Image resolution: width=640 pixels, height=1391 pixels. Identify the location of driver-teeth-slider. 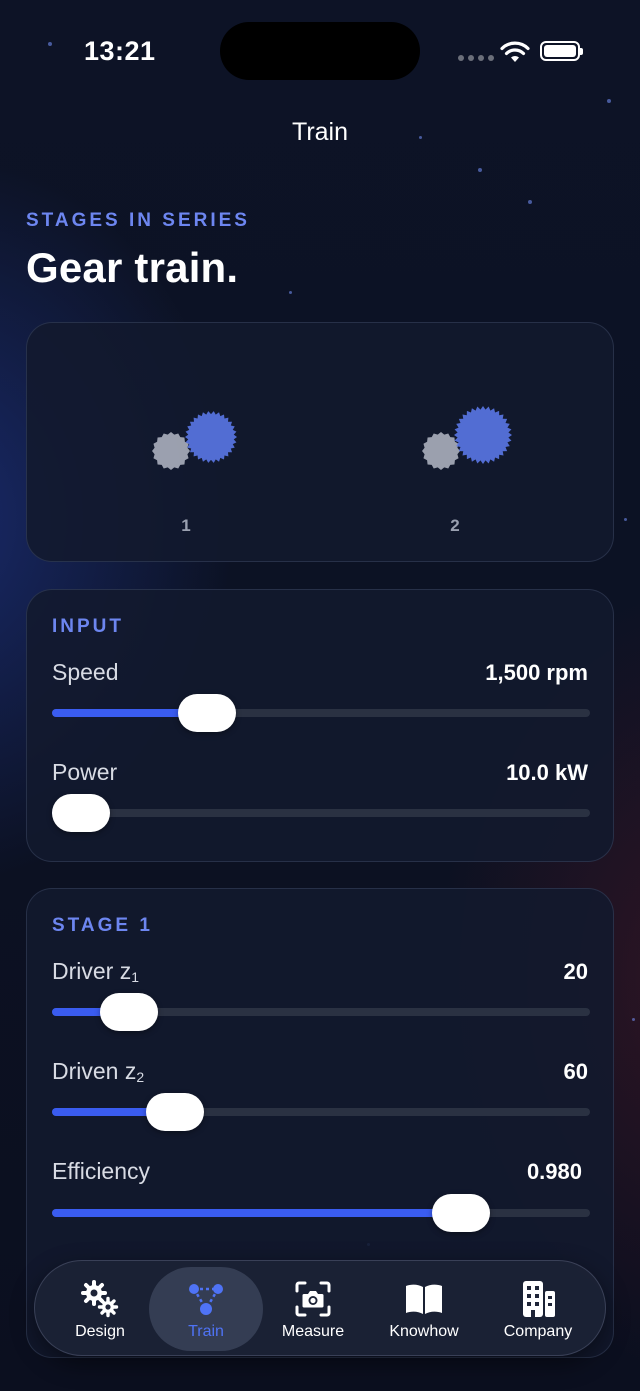
(321, 1012).